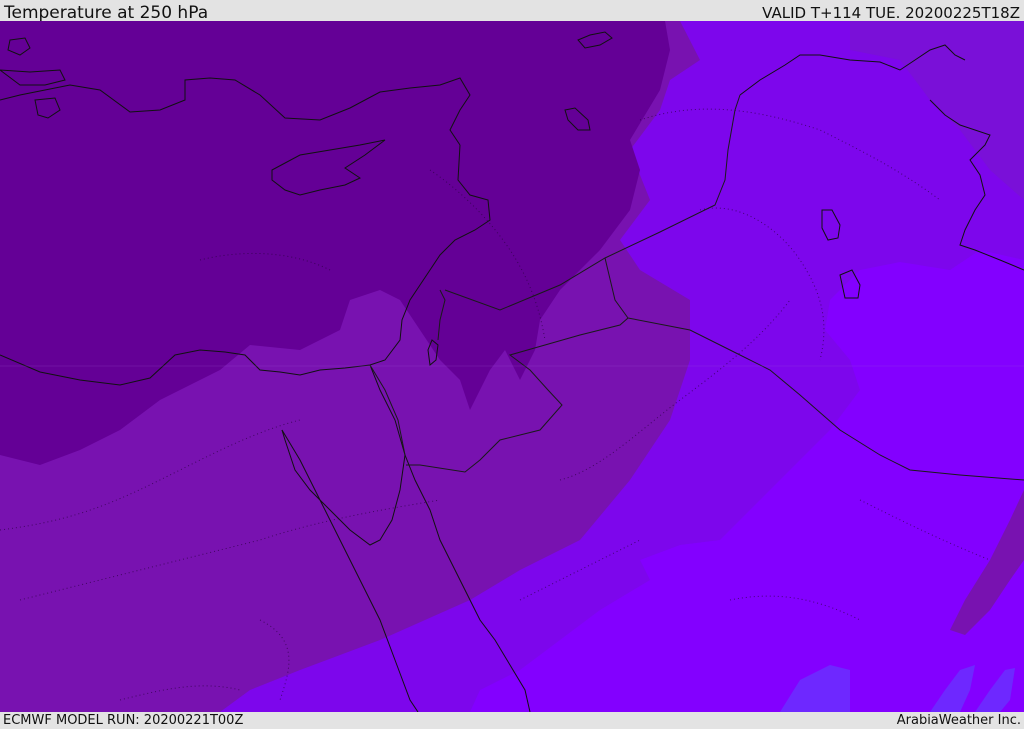 The image size is (1024, 729). What do you see at coordinates (891, 13) in the screenshot?
I see `valid-time-label: VALID T+114 TUE. 20200225T18Z` at bounding box center [891, 13].